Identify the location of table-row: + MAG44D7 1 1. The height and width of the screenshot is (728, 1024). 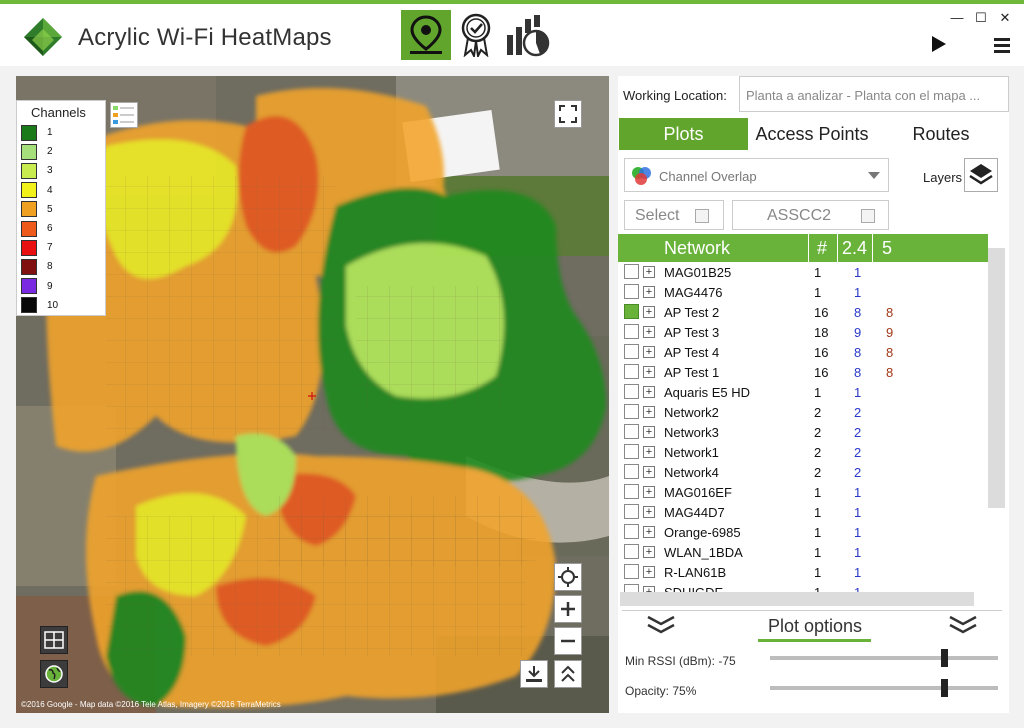
(803, 512).